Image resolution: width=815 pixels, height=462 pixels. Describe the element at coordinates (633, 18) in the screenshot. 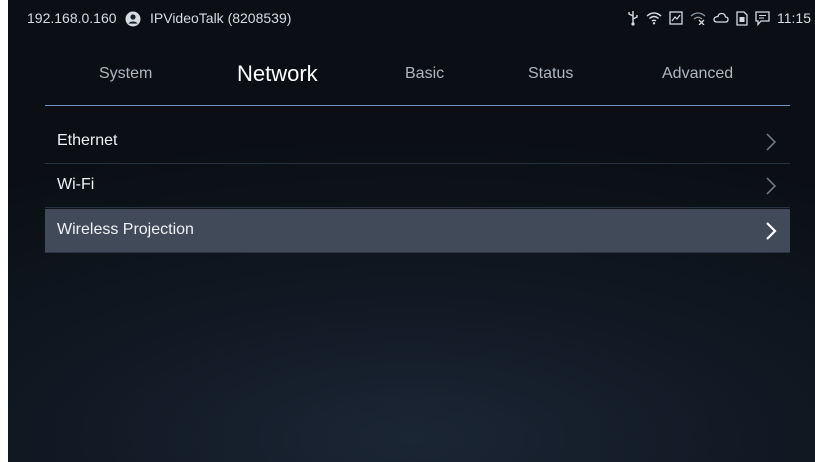

I see `usb-icon` at that location.